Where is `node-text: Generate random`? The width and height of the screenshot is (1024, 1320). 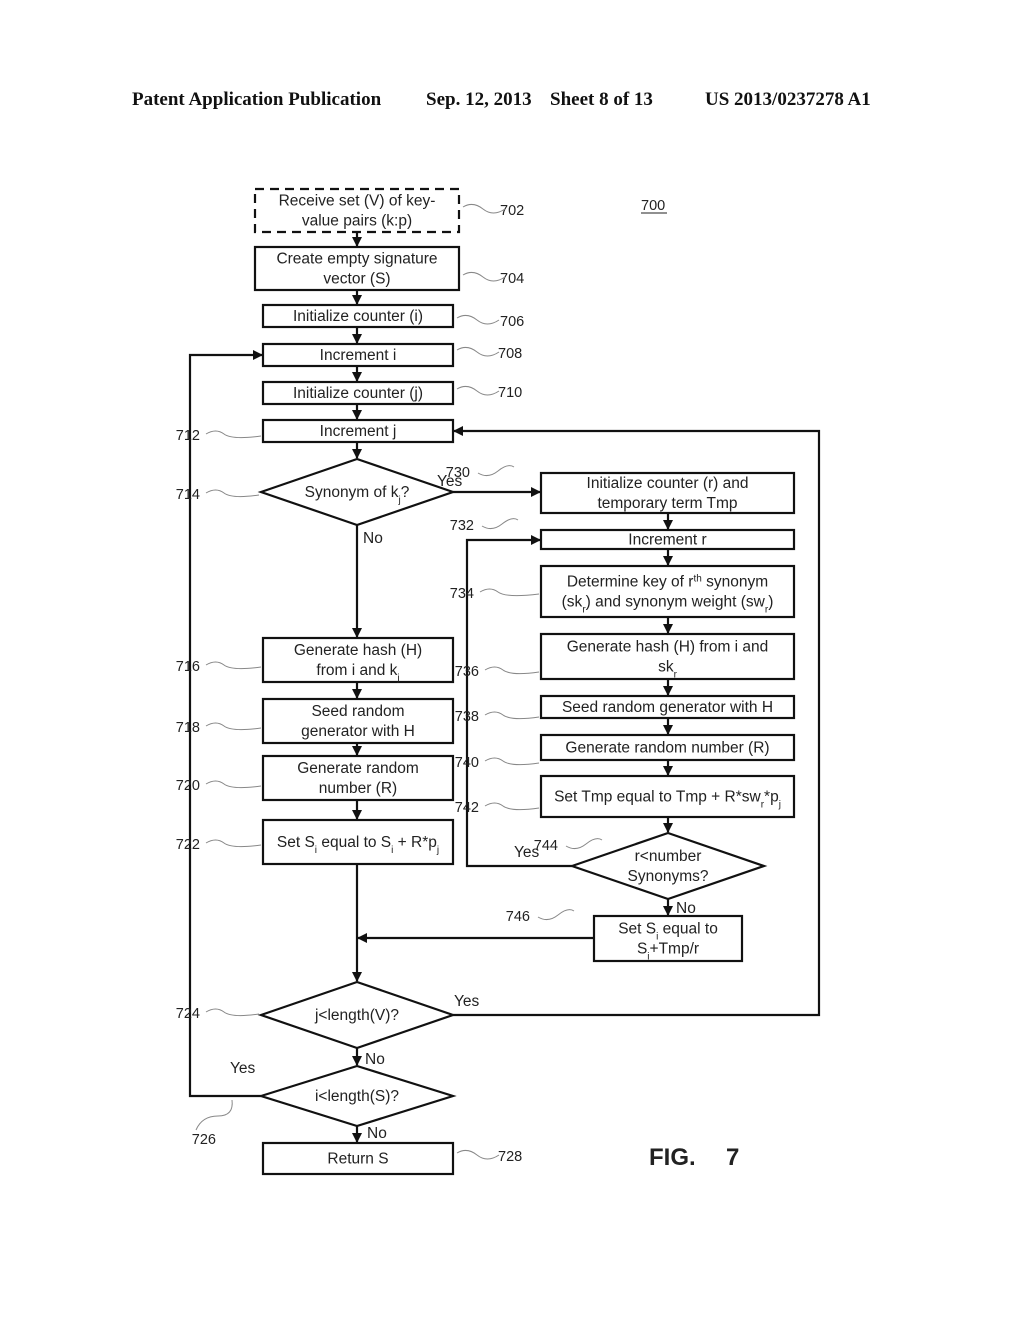 node-text: Generate random is located at coordinates (358, 768).